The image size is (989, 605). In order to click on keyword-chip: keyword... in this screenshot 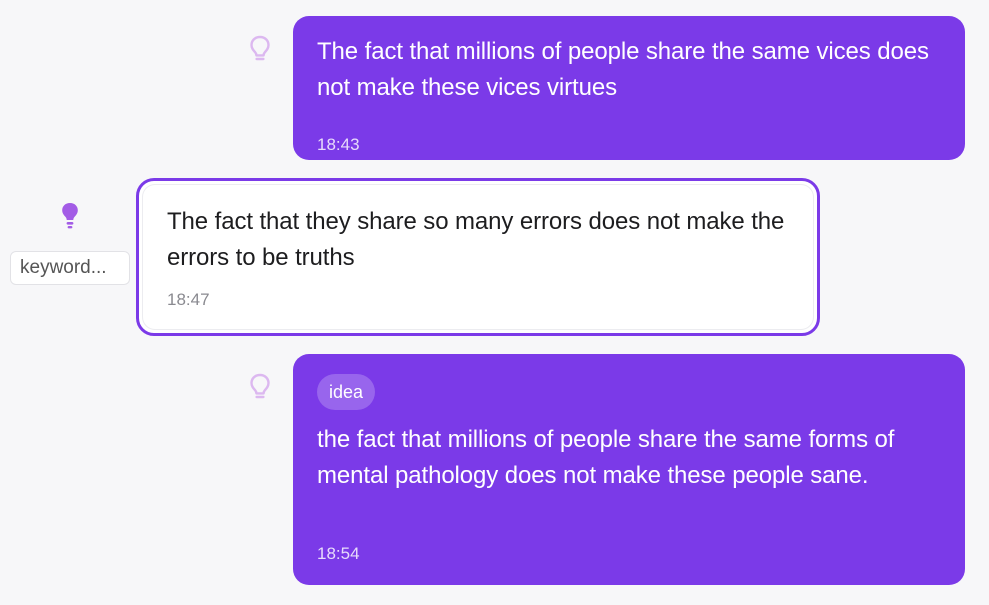, I will do `click(70, 268)`.